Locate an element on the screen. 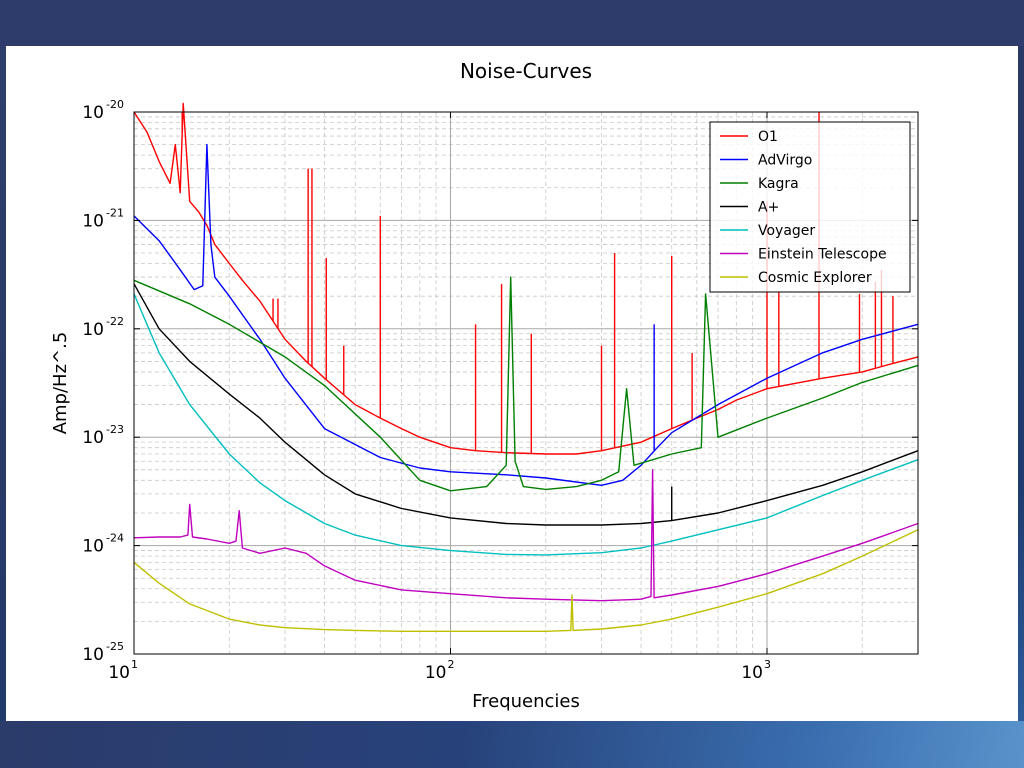 This screenshot has height=768, width=1024. series-line-cosmic-explorer is located at coordinates (526, 580).